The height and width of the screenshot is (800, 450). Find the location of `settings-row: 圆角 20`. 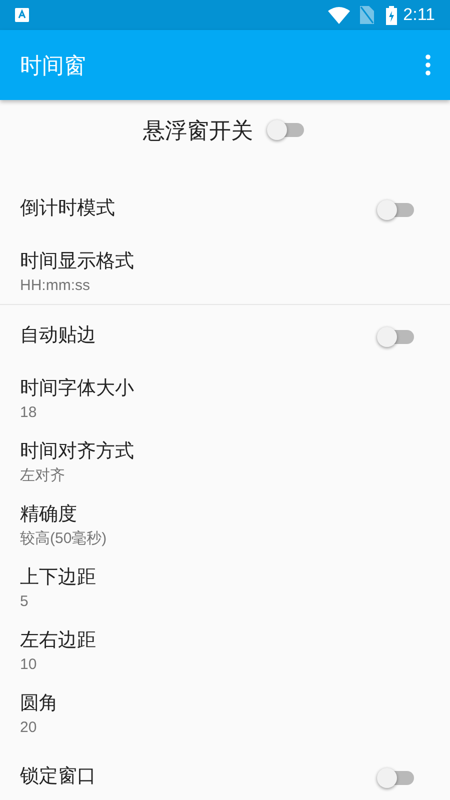

settings-row: 圆角 20 is located at coordinates (225, 714).